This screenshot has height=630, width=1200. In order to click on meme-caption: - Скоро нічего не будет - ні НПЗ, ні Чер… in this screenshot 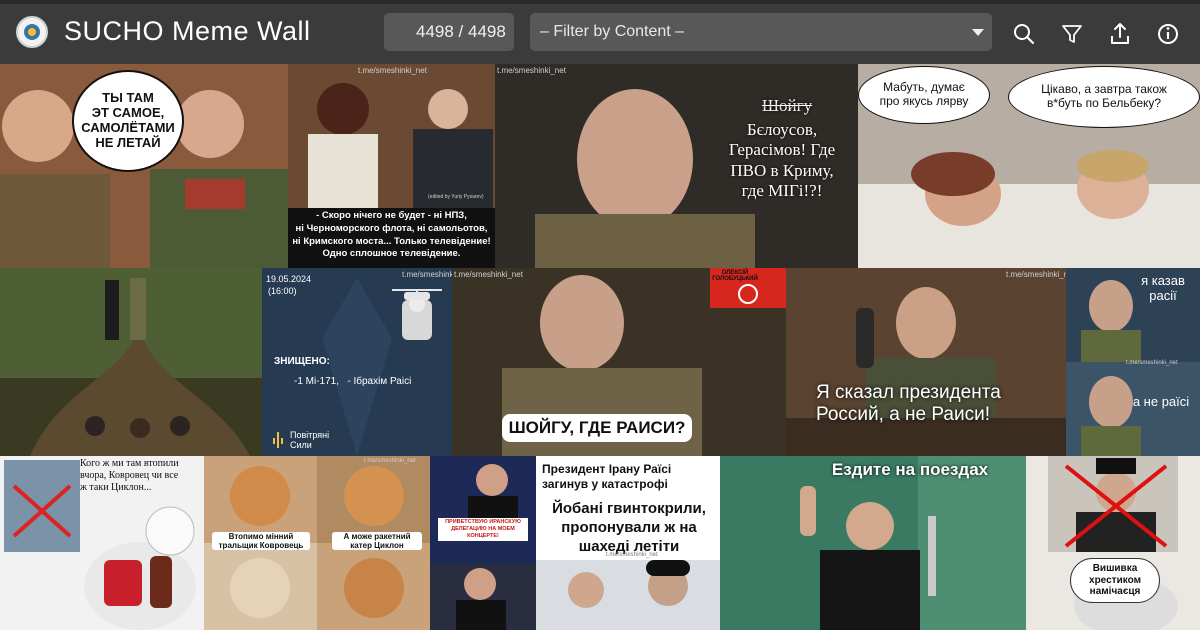, I will do `click(391, 235)`.